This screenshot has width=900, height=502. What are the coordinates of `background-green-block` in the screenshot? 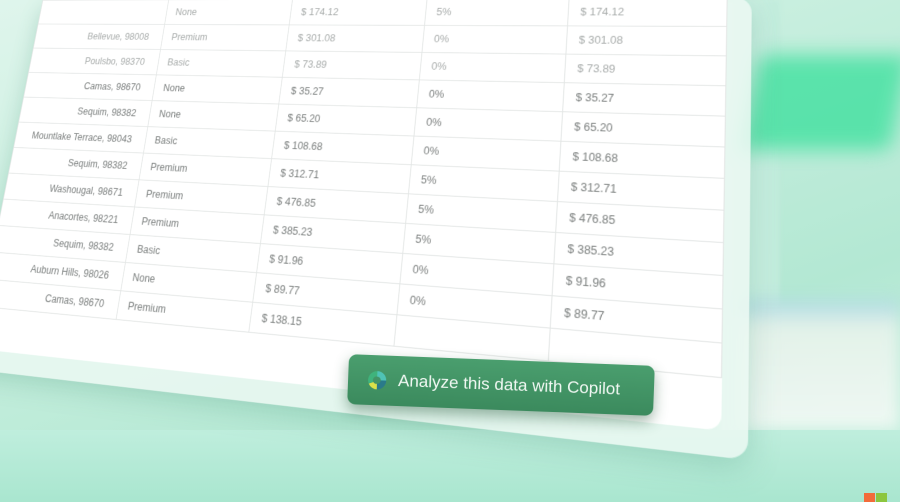 It's located at (819, 102).